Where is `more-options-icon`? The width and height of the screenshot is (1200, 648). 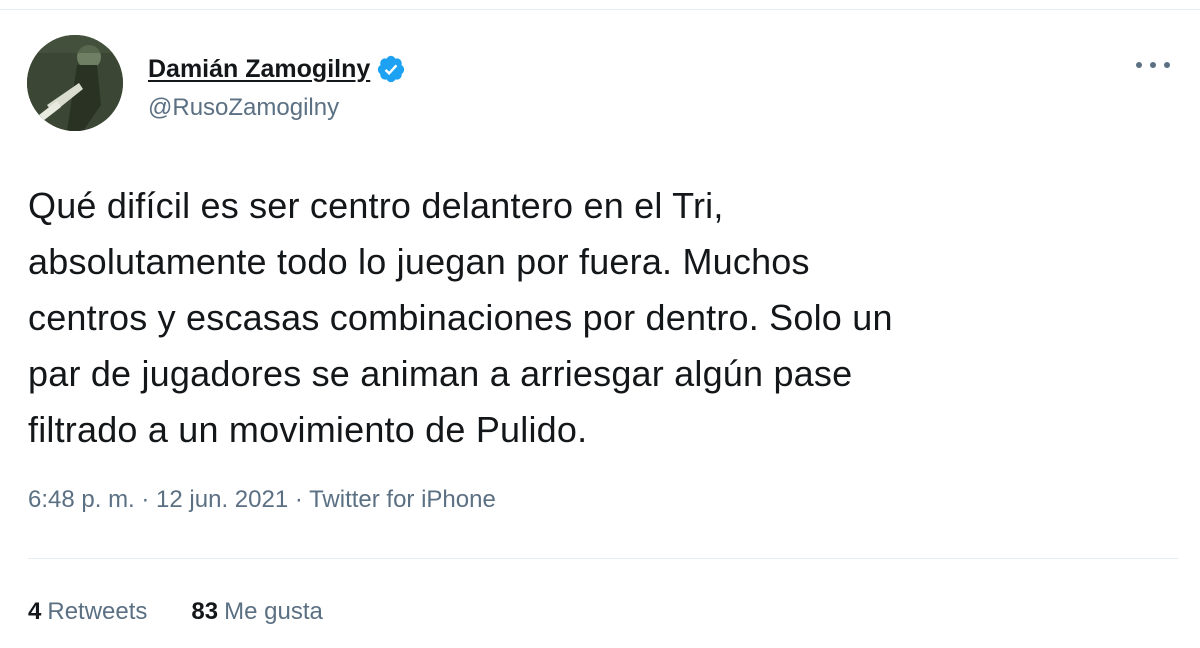 more-options-icon is located at coordinates (1153, 65).